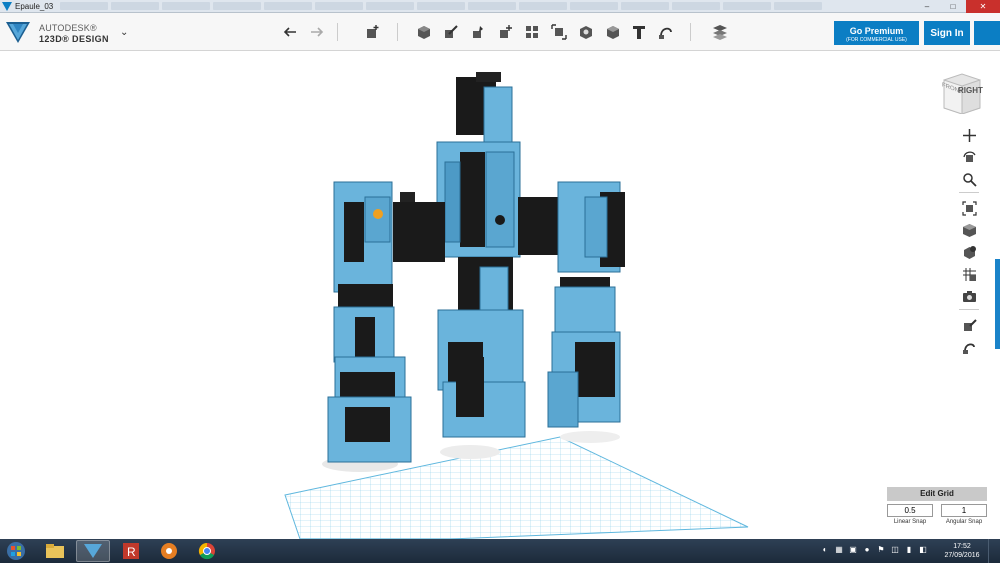 The image size is (1000, 563). I want to click on window-title: Epaule_03, so click(34, 6).